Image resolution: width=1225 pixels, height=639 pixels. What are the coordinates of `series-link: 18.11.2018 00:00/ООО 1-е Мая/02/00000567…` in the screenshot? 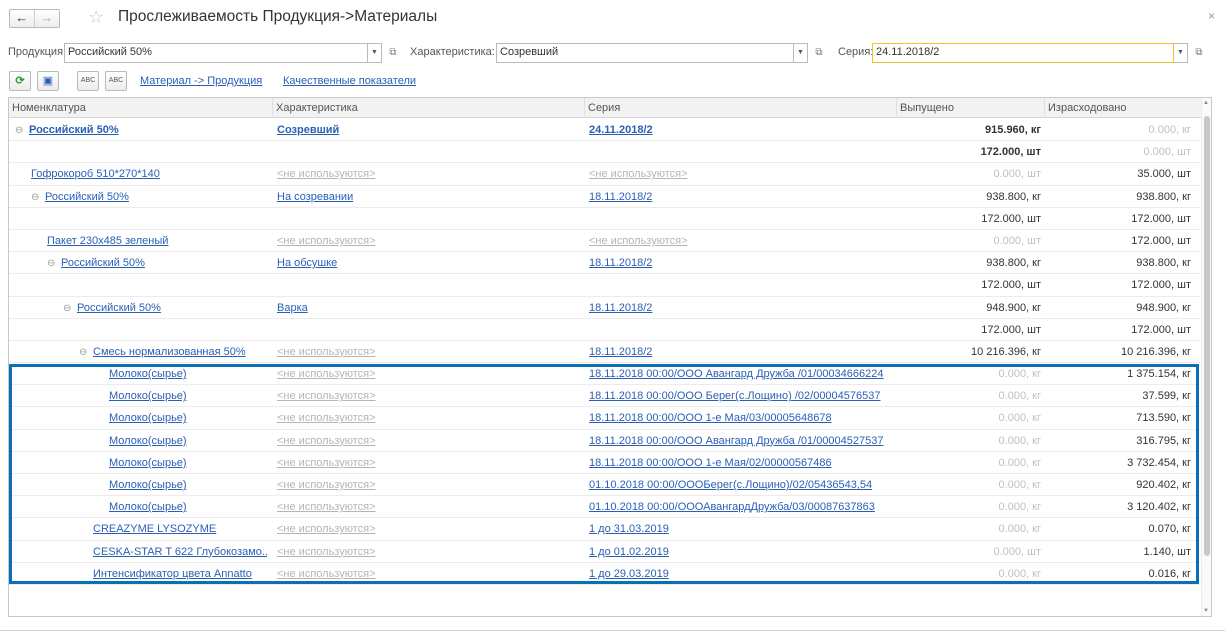 It's located at (710, 463).